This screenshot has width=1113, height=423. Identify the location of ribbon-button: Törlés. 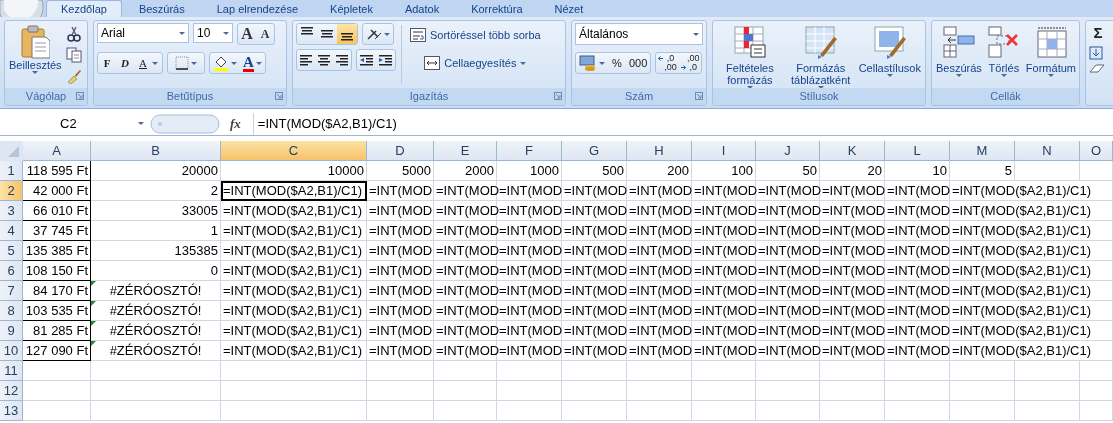
(1003, 54).